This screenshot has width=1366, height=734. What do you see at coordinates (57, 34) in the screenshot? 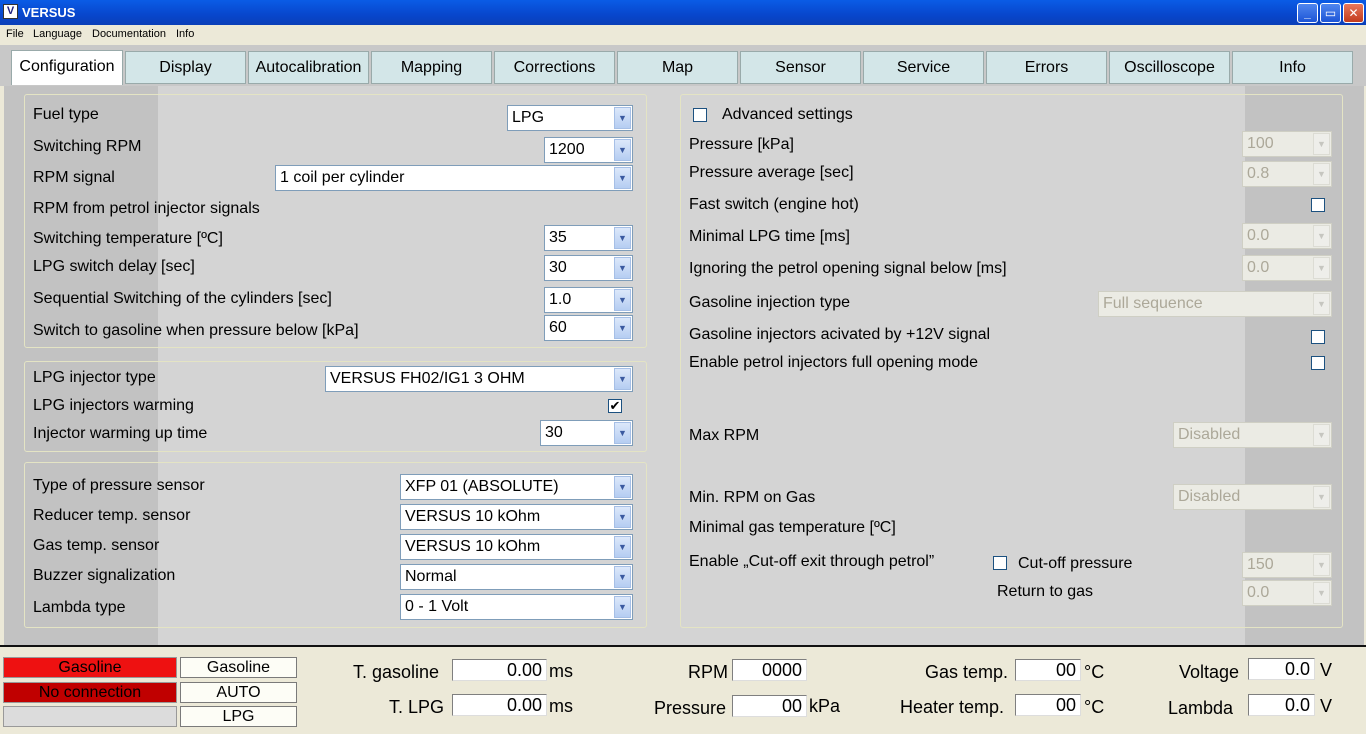
I see `menu-language: Language` at bounding box center [57, 34].